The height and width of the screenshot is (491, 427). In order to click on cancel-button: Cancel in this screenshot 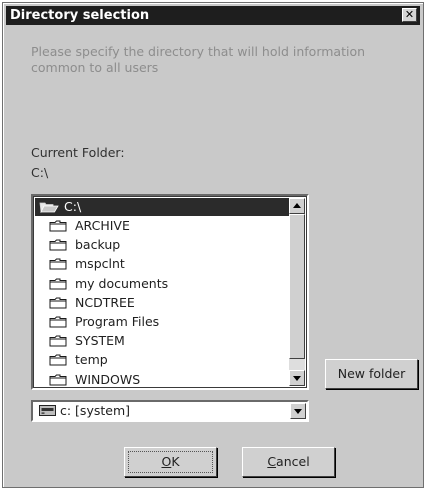, I will do `click(288, 462)`.